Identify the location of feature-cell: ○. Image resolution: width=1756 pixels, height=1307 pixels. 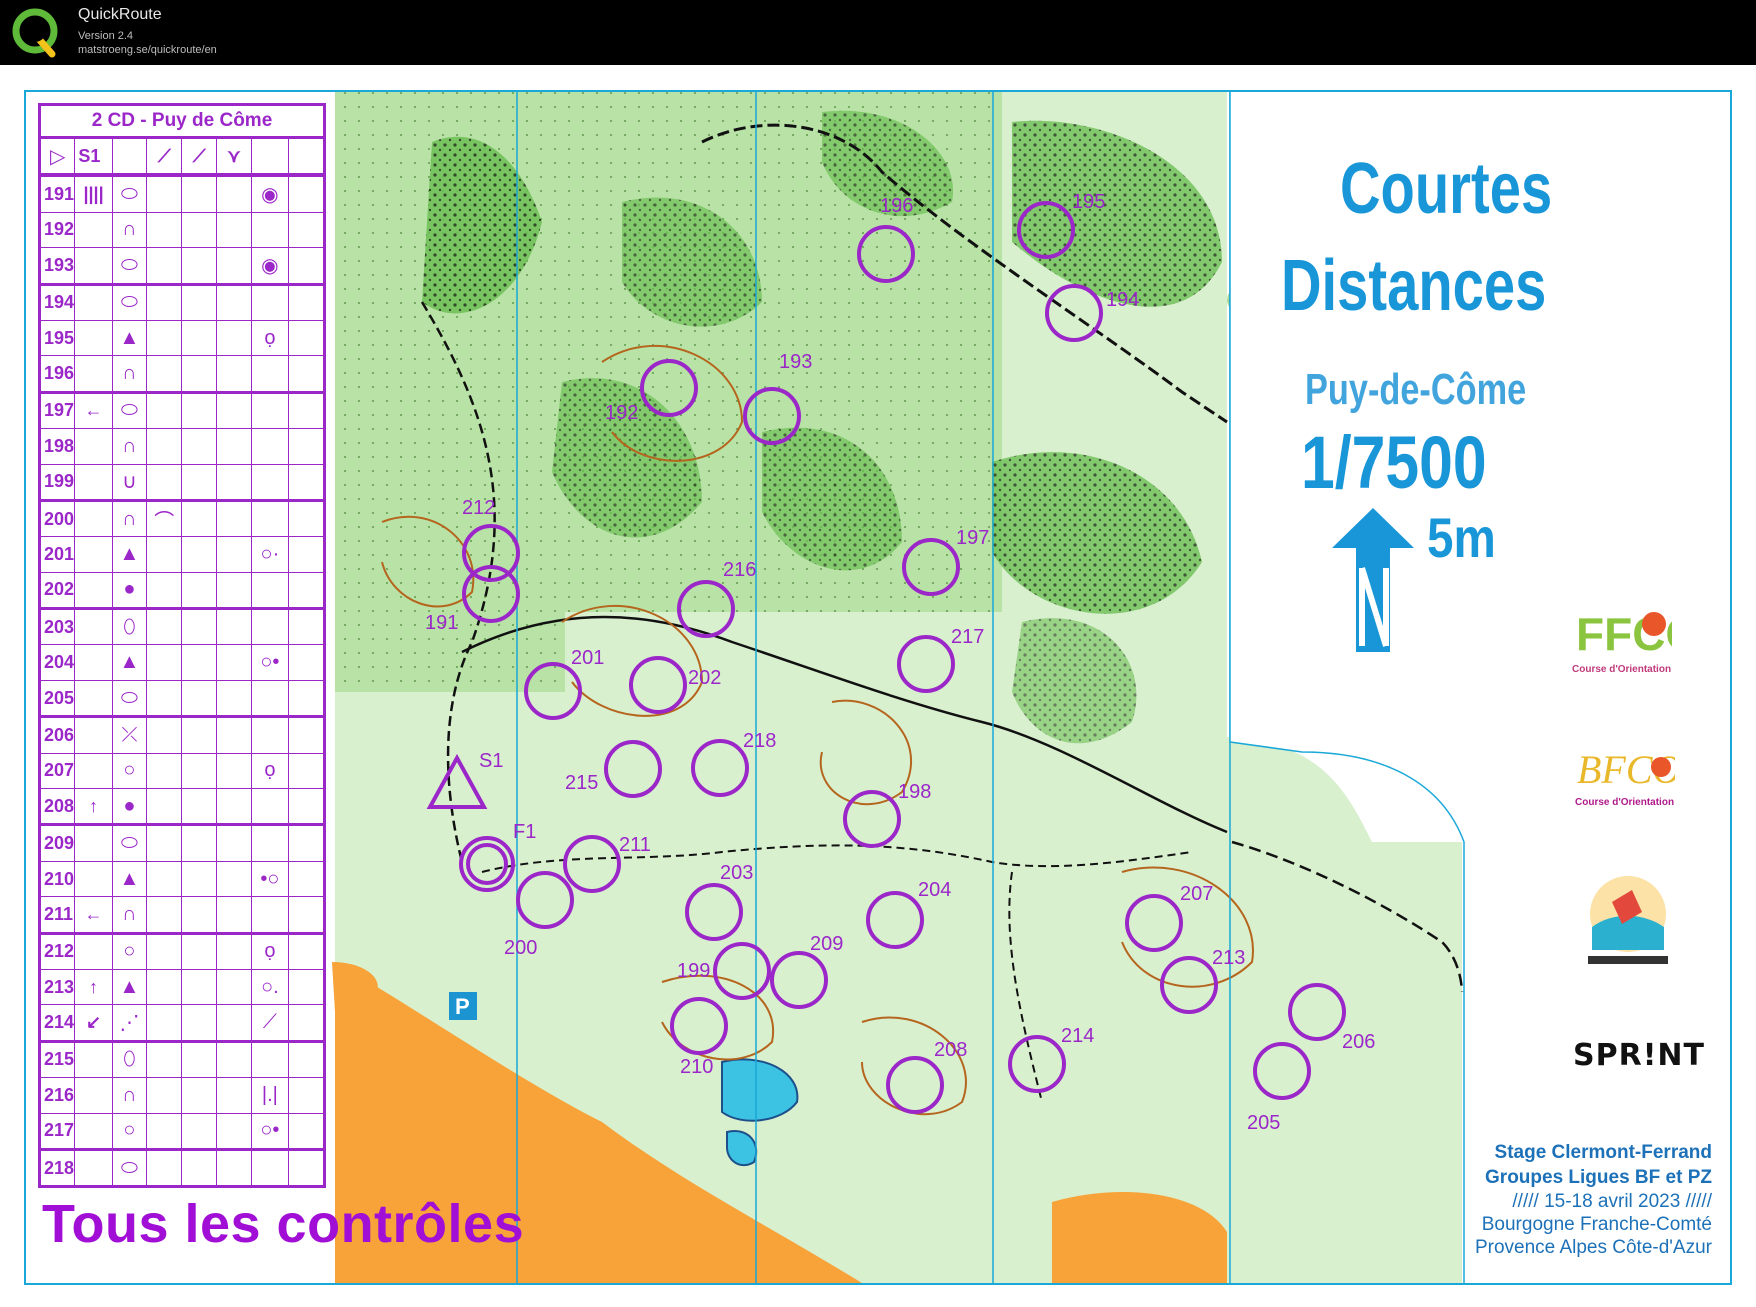
(129, 771).